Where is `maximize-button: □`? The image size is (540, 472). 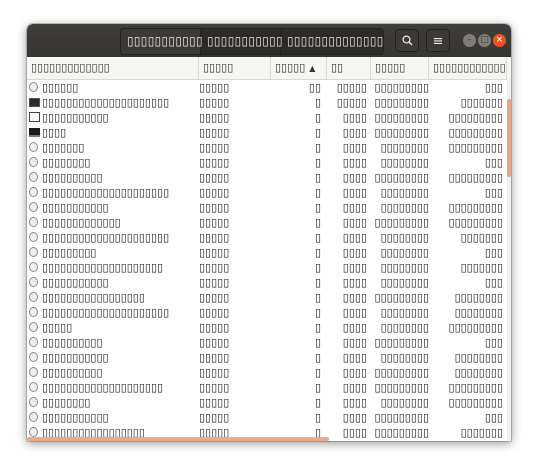 maximize-button: □ is located at coordinates (484, 40).